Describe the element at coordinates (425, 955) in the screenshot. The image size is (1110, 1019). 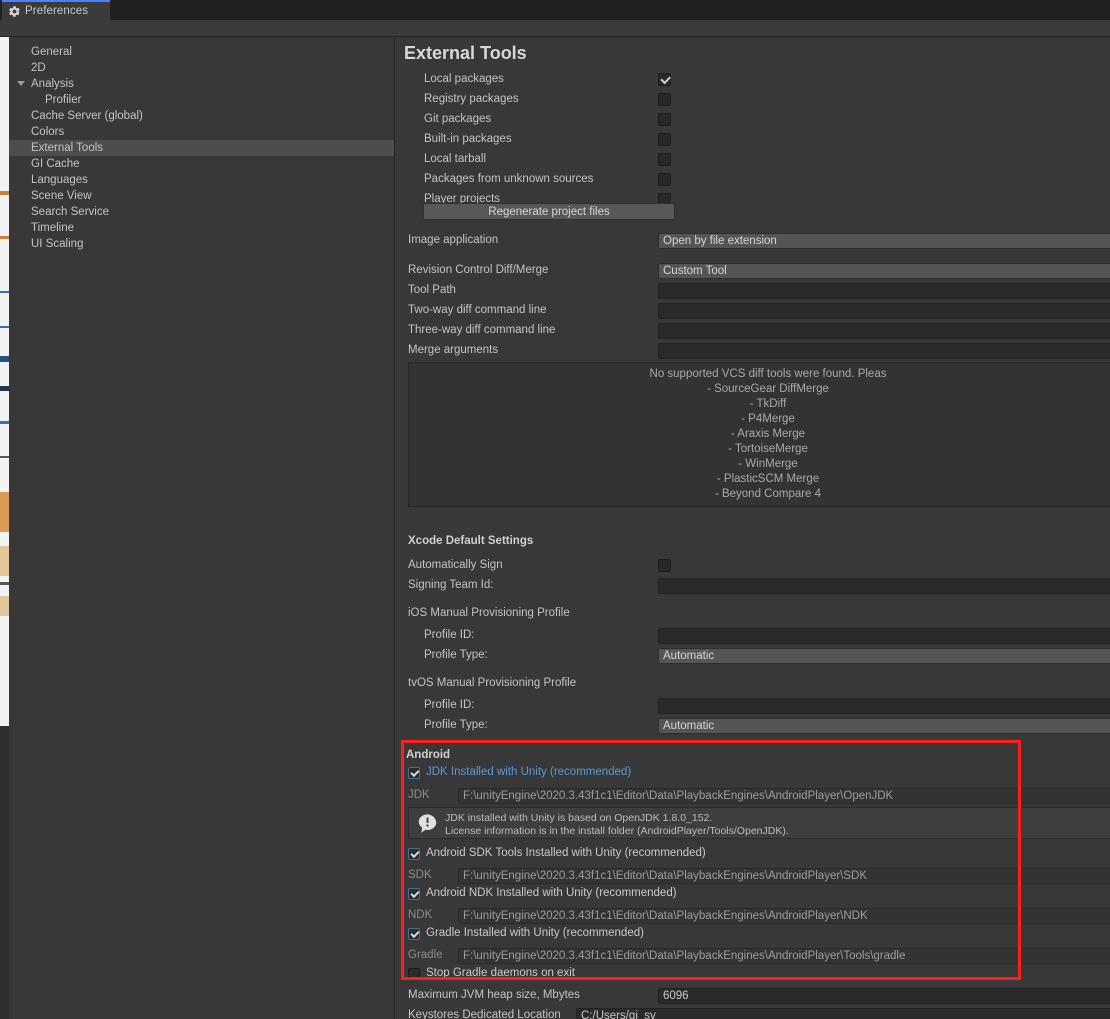
I see `gradle-path-label: Gradle` at that location.